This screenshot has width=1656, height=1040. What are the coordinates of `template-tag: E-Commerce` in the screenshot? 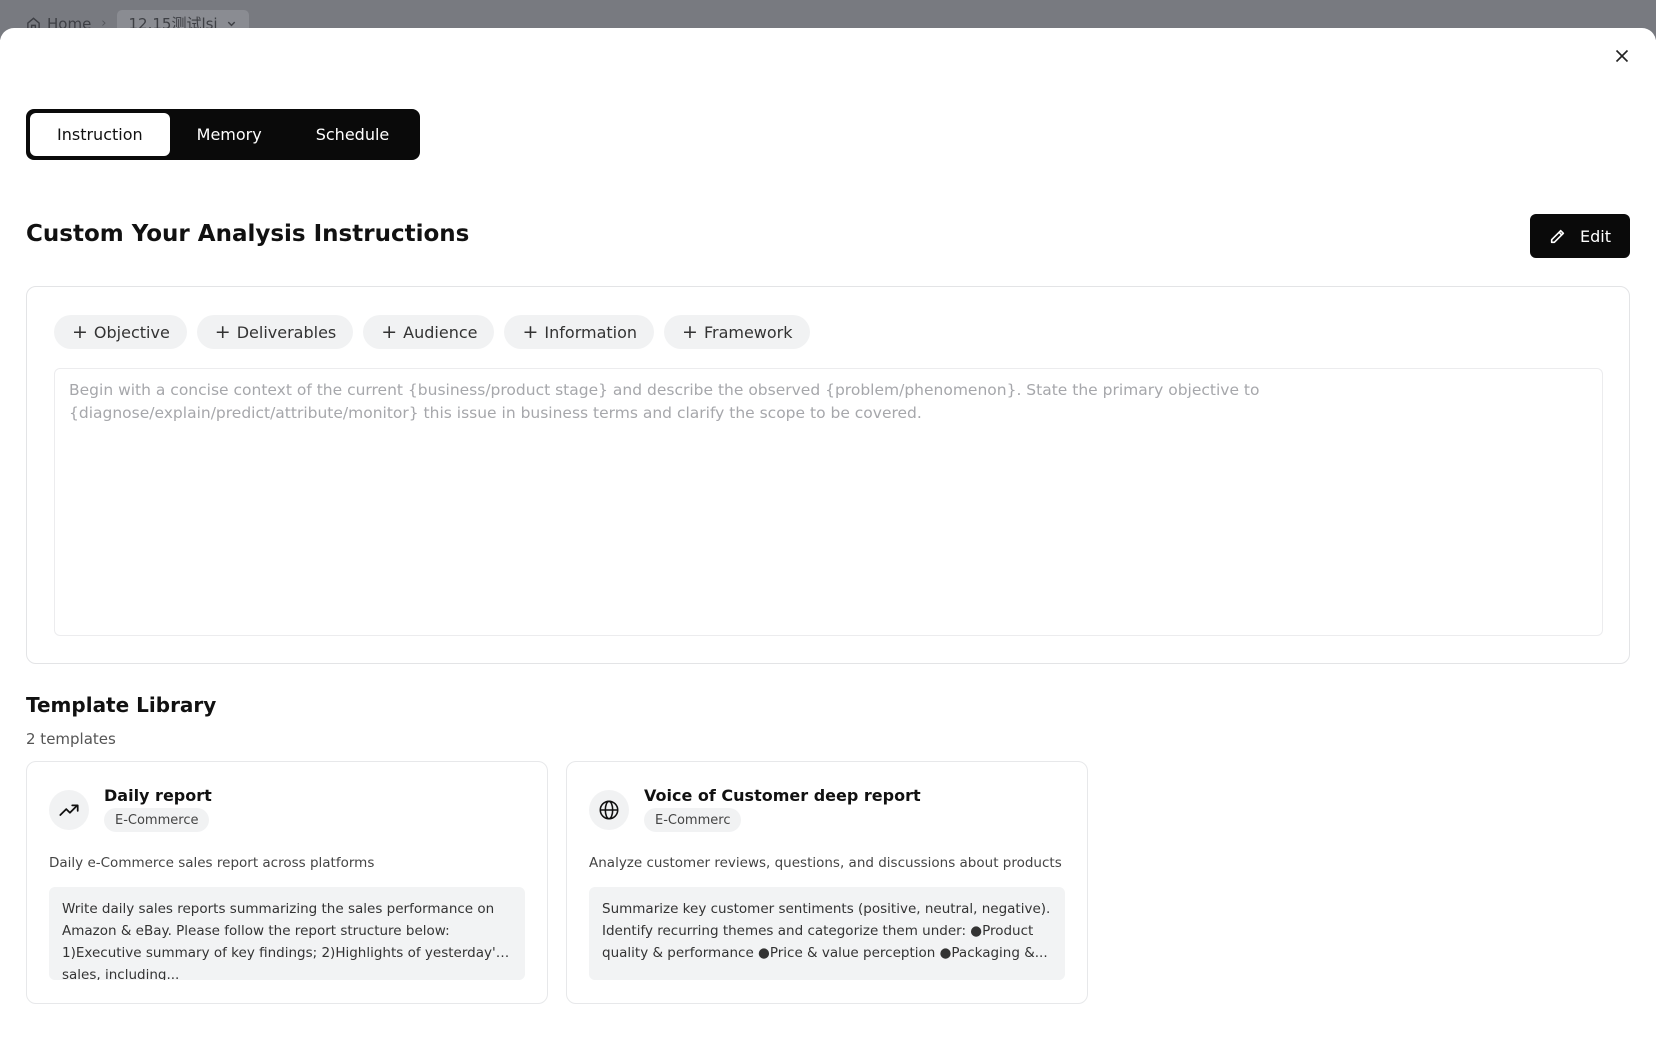 It's located at (157, 820).